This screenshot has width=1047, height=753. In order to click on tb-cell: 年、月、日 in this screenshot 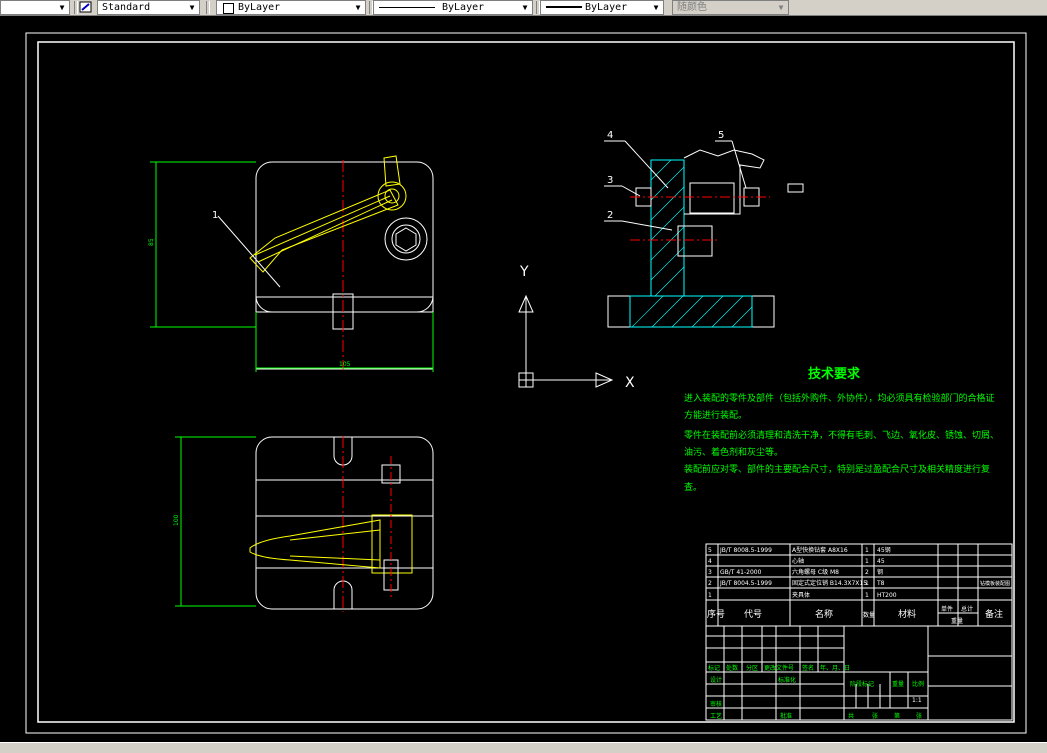, I will do `click(835, 668)`.